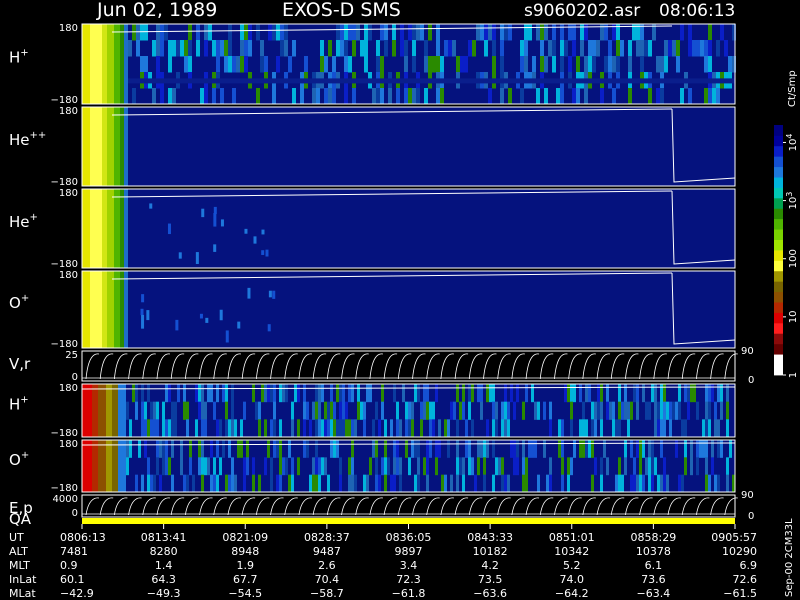  I want to click on ephemeris-value: −61.8, so click(409, 593).